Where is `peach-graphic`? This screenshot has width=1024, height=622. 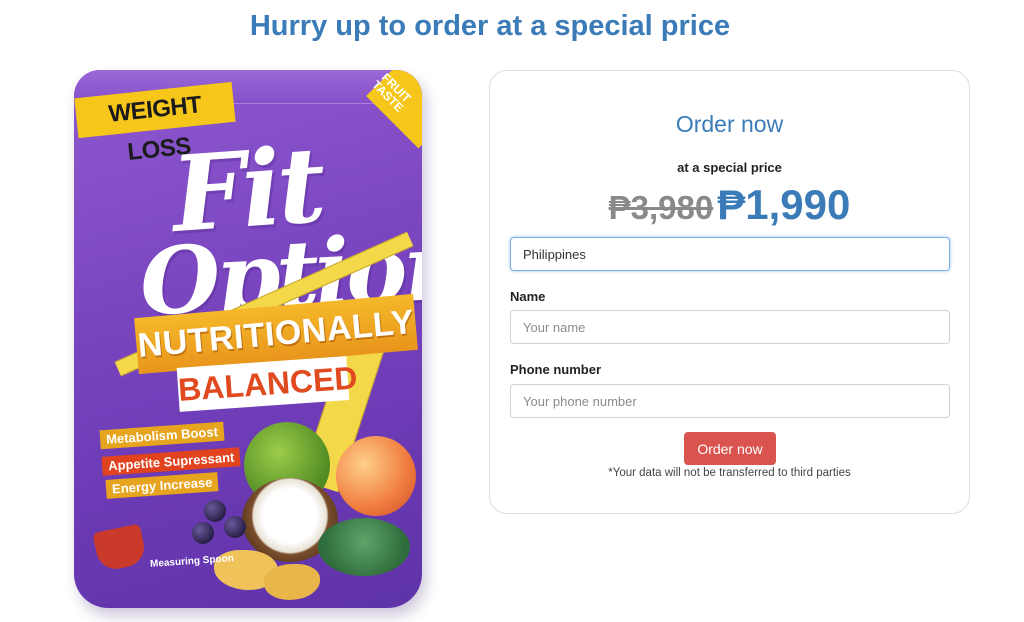 peach-graphic is located at coordinates (376, 476).